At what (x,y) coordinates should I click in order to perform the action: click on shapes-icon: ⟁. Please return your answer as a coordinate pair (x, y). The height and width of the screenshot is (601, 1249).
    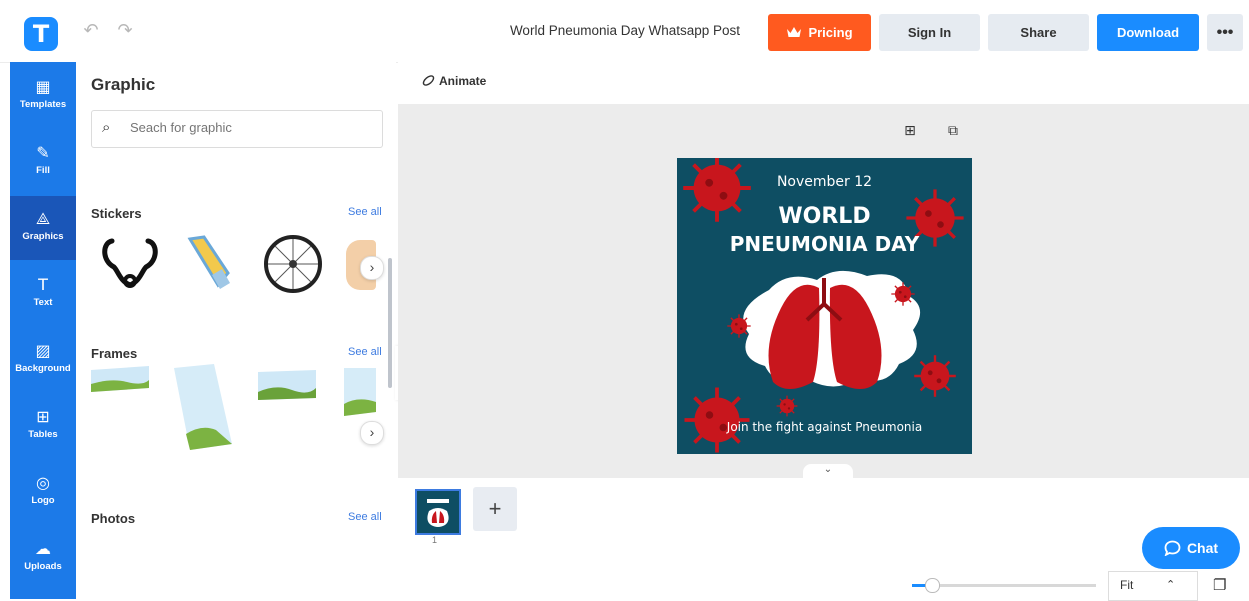
    Looking at the image, I should click on (43, 218).